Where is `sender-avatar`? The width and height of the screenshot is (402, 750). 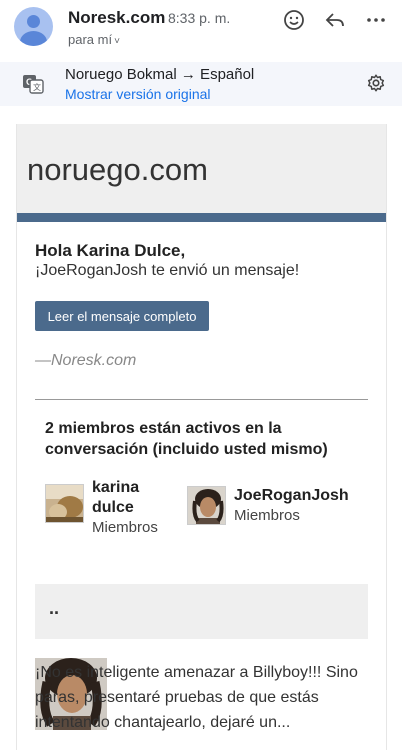 sender-avatar is located at coordinates (33, 26).